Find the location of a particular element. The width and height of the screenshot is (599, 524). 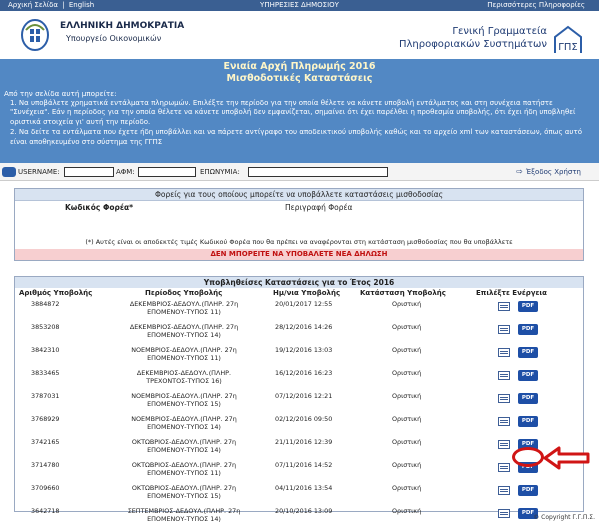

submission-number: 3884872 is located at coordinates (45, 304).